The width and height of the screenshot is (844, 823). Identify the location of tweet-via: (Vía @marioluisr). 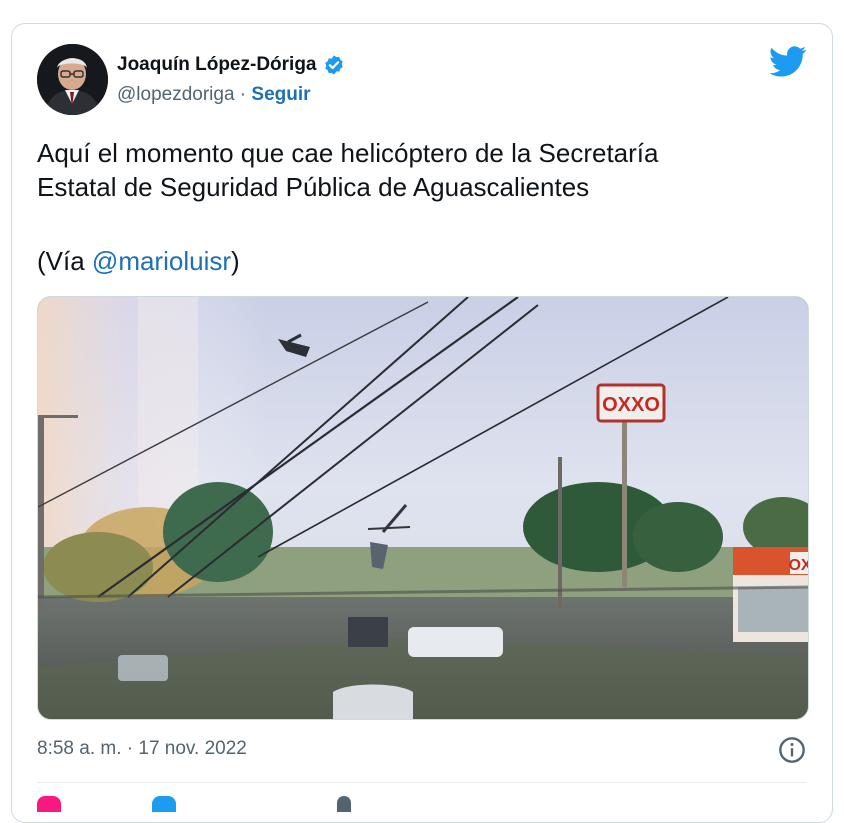
(138, 261).